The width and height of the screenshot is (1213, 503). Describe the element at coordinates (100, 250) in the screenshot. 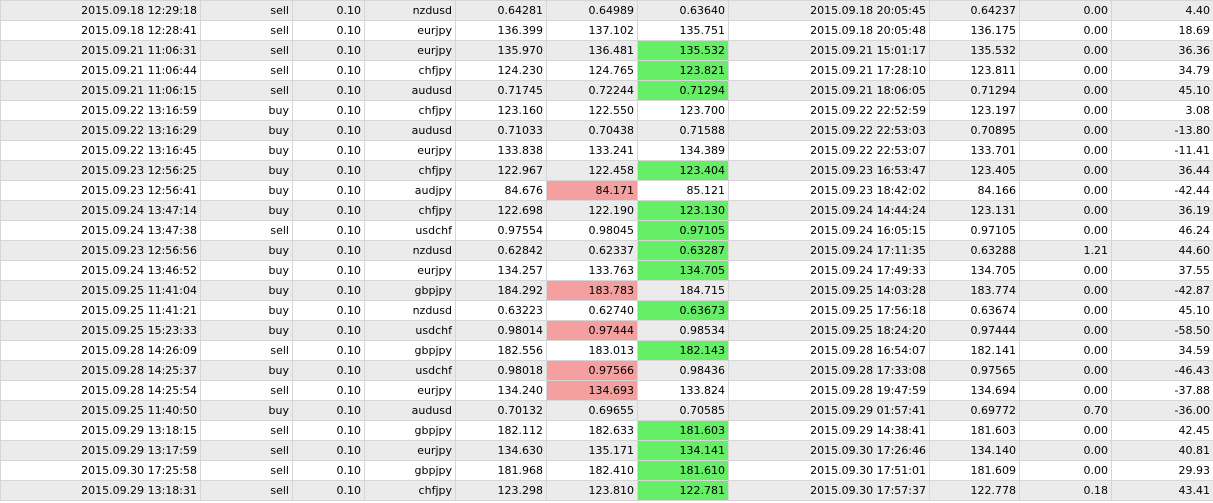

I see `cell-open-time: 2015.09.23 12:56:56` at that location.